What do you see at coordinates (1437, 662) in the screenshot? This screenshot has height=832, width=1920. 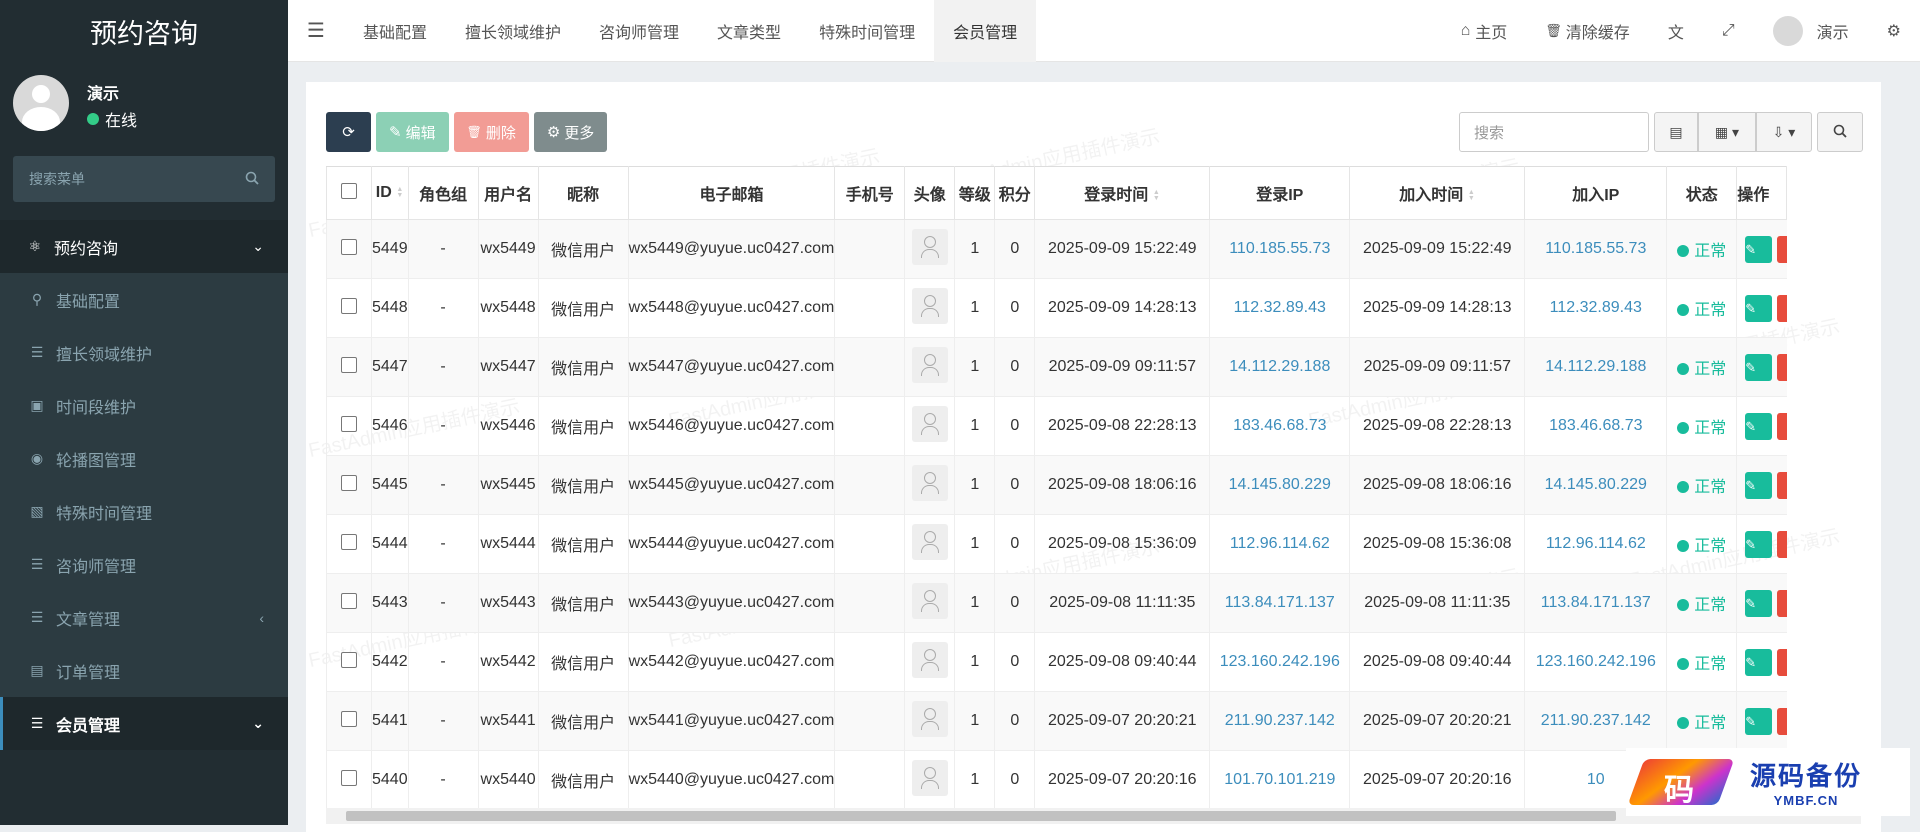 I see `cell-jointime: 2025-09-08 09:40:44` at bounding box center [1437, 662].